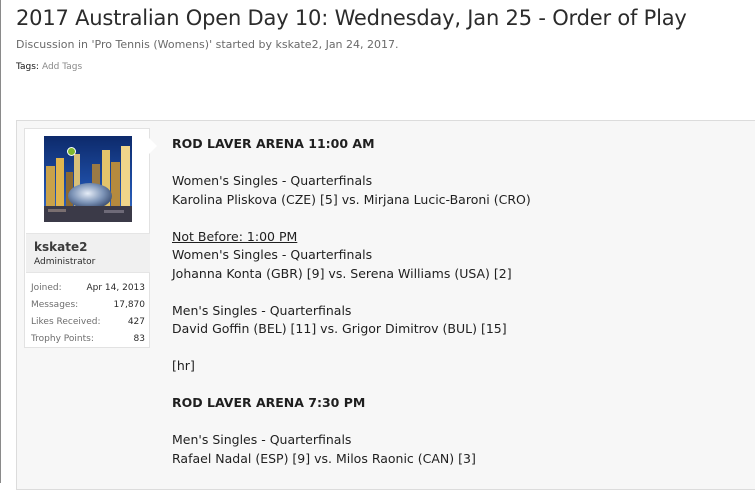  I want to click on avatar, so click(88, 179).